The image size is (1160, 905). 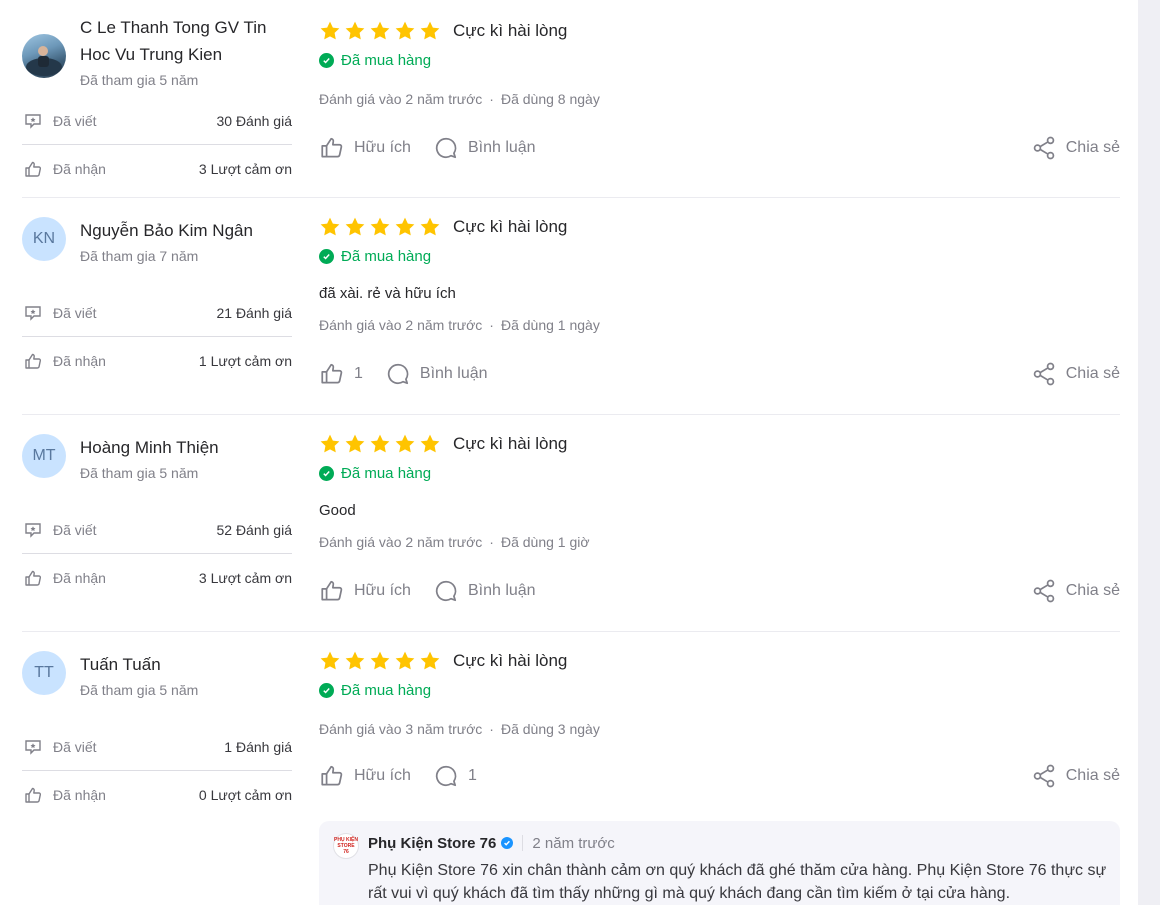 What do you see at coordinates (157, 361) in the screenshot?
I see `stat-received: Đã nhận 1 Lượt cảm ơn` at bounding box center [157, 361].